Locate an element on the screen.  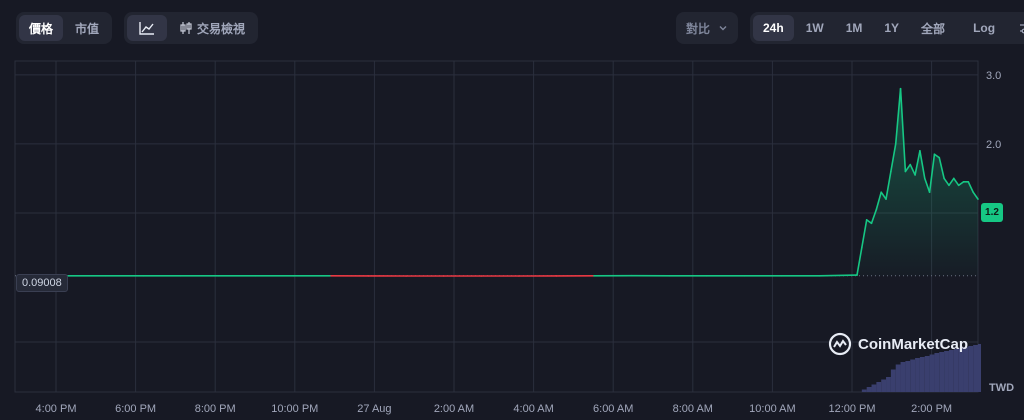
line-chart-button is located at coordinates (147, 28).